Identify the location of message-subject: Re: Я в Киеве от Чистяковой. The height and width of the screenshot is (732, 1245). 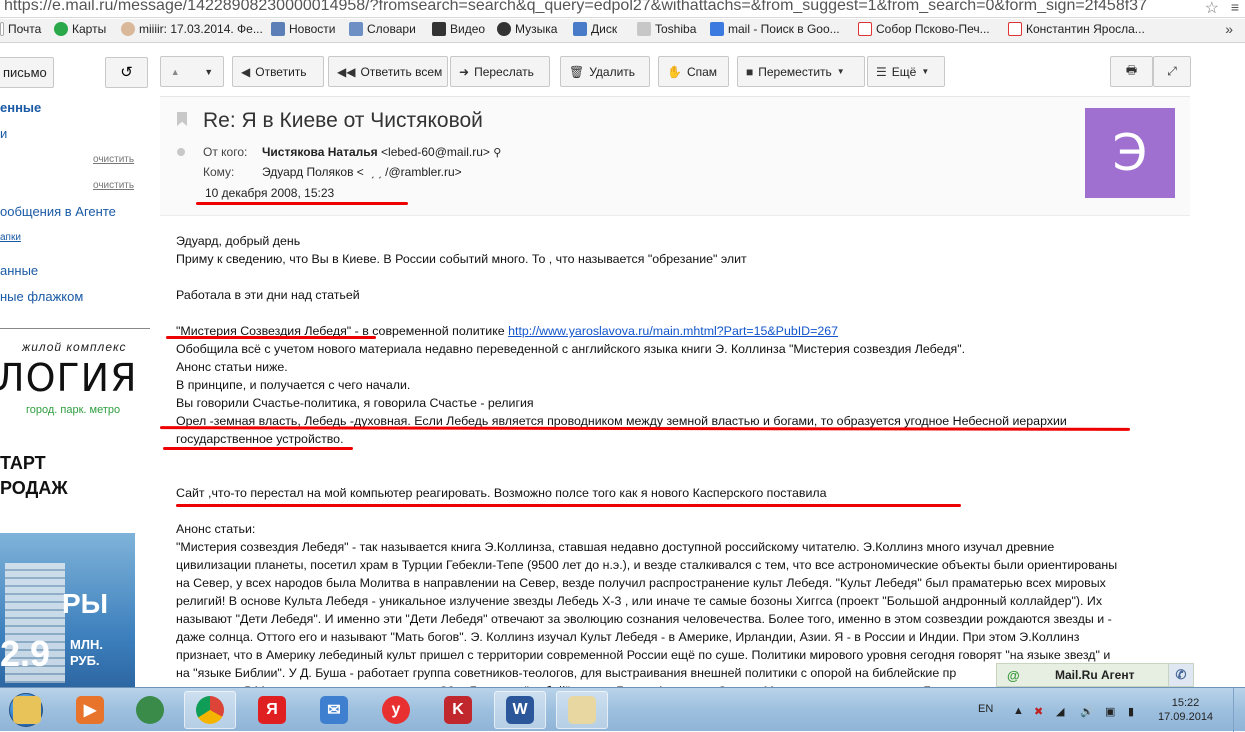
(343, 120).